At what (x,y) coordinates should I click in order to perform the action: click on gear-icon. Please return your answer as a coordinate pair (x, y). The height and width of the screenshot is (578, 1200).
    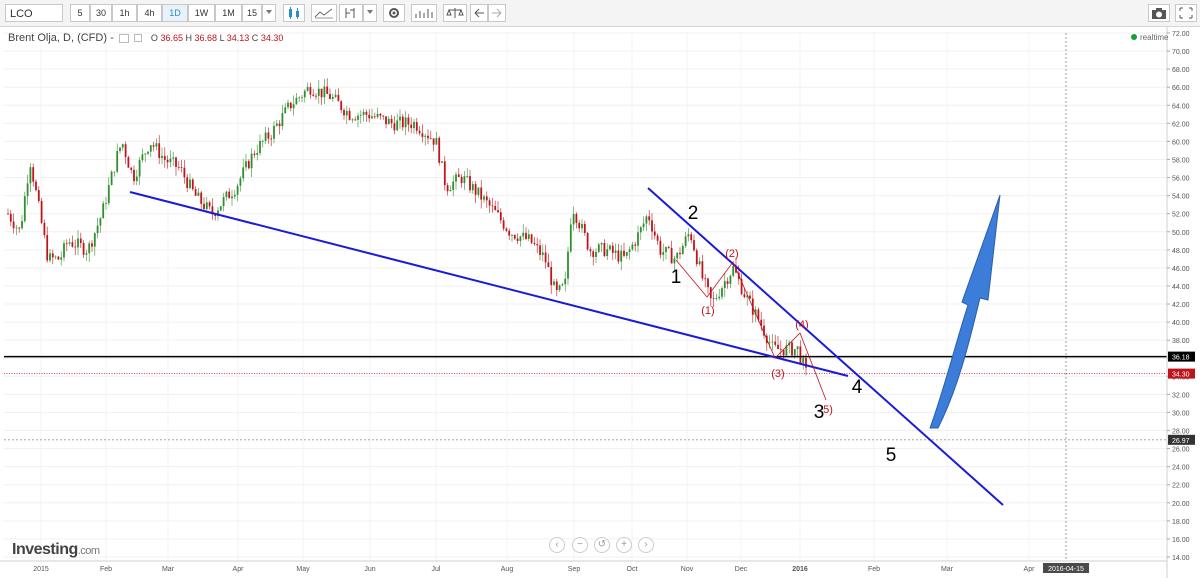
    Looking at the image, I should click on (394, 13).